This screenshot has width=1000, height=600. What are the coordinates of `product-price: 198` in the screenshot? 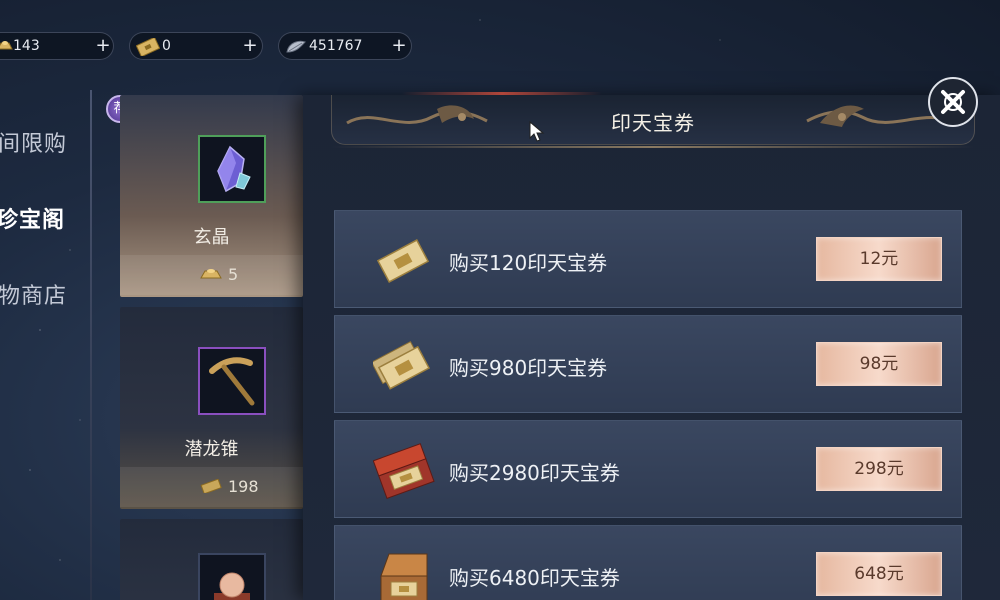 It's located at (243, 486).